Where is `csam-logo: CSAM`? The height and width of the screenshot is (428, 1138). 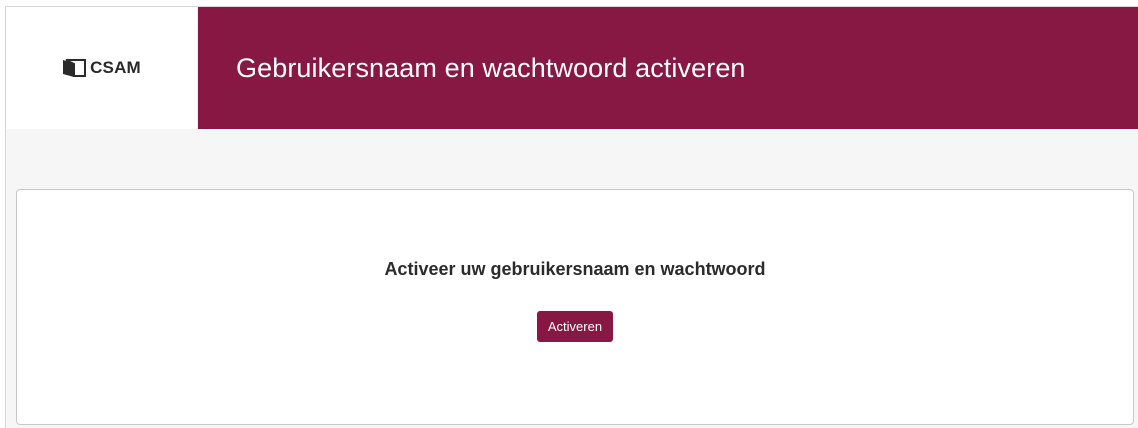
csam-logo: CSAM is located at coordinates (101, 68).